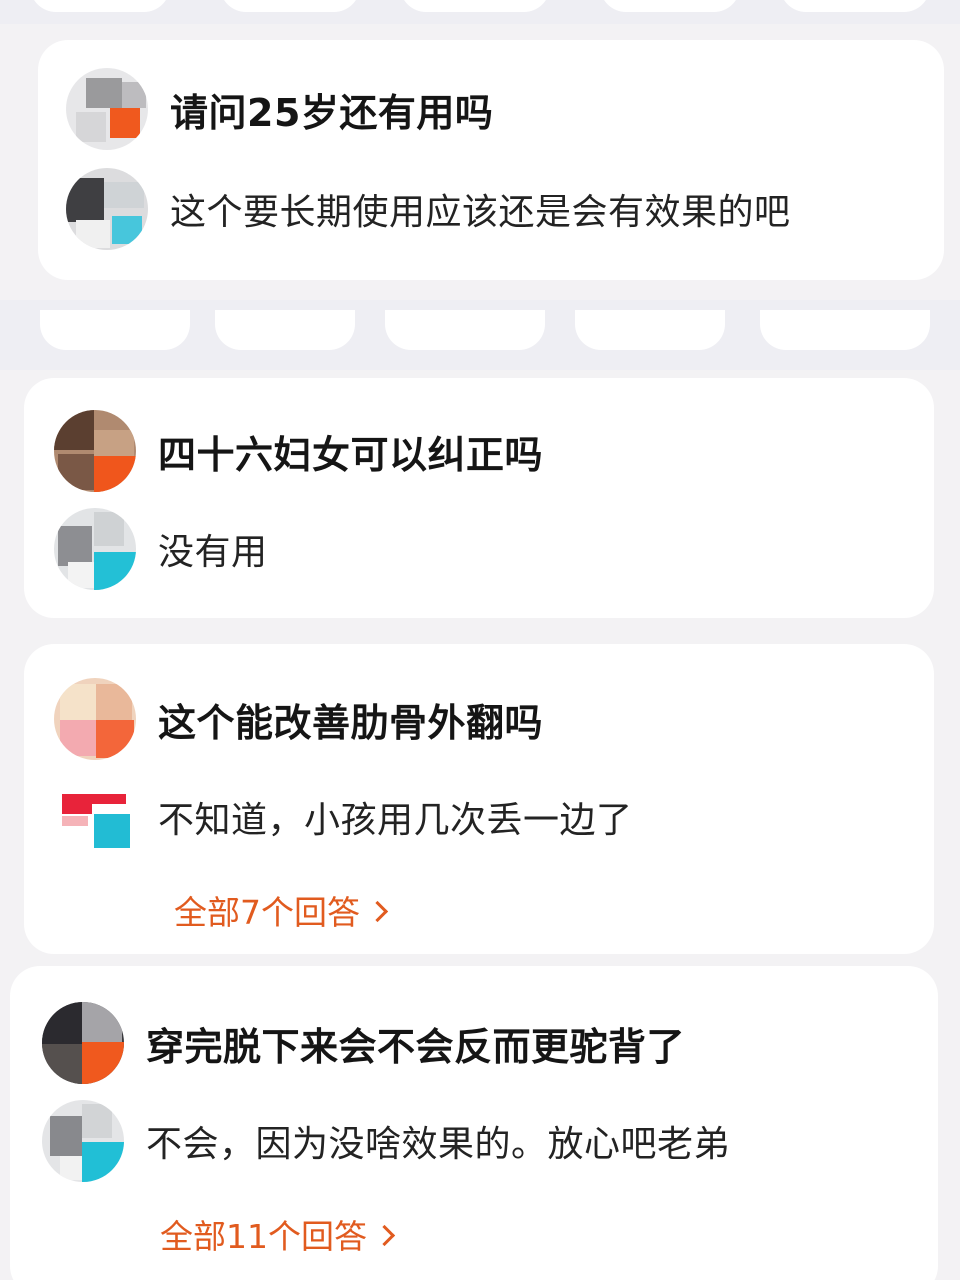 Image resolution: width=960 pixels, height=1280 pixels. I want to click on question-text: 四十六妇女可以纠正吗, so click(351, 454).